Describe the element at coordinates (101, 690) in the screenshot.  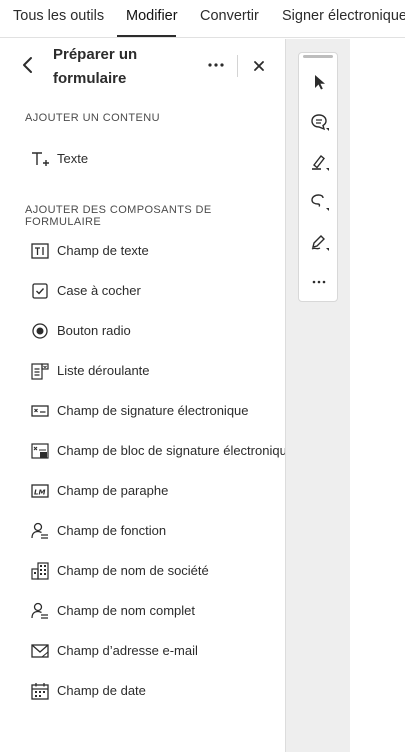
I see `date-field-label: Champ de date` at that location.